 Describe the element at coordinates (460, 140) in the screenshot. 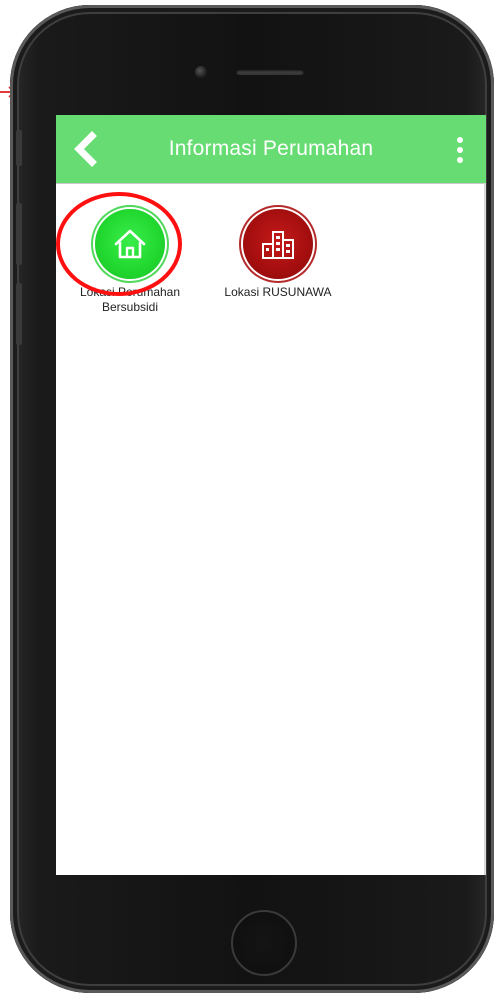

I see `more-vert-icon` at that location.